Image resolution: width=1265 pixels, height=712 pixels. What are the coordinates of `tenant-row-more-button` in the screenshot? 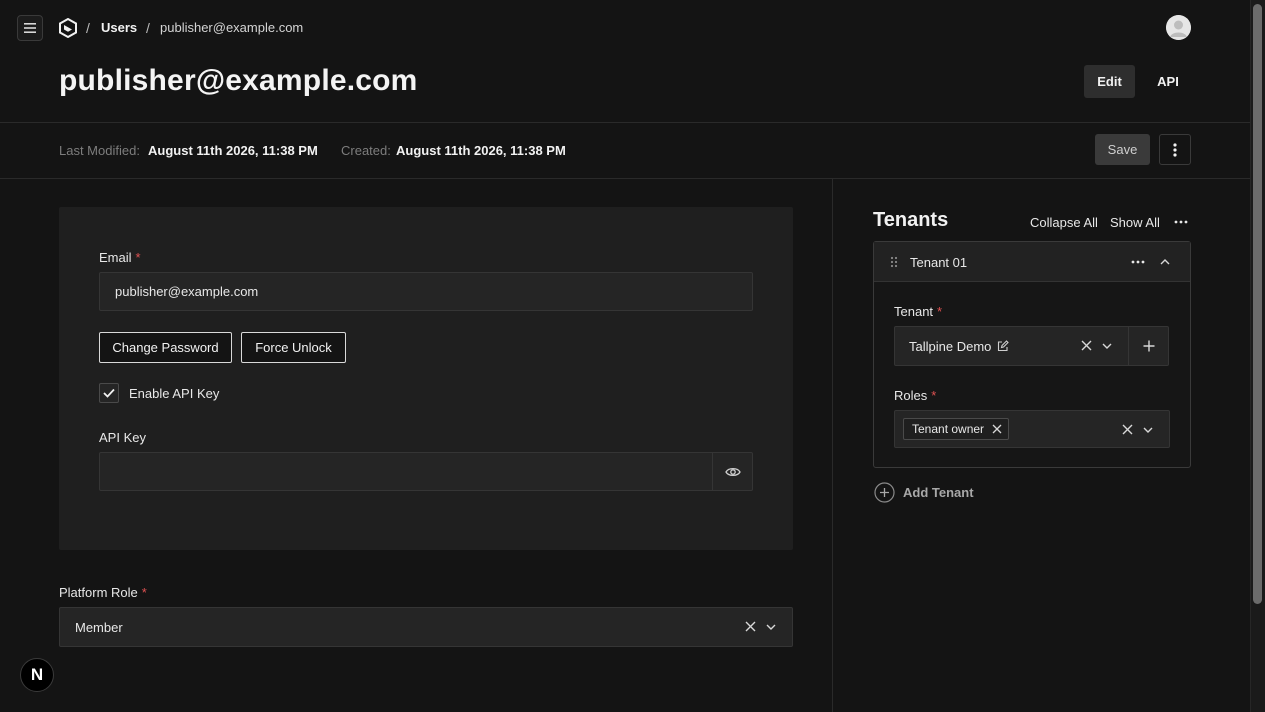 It's located at (1138, 262).